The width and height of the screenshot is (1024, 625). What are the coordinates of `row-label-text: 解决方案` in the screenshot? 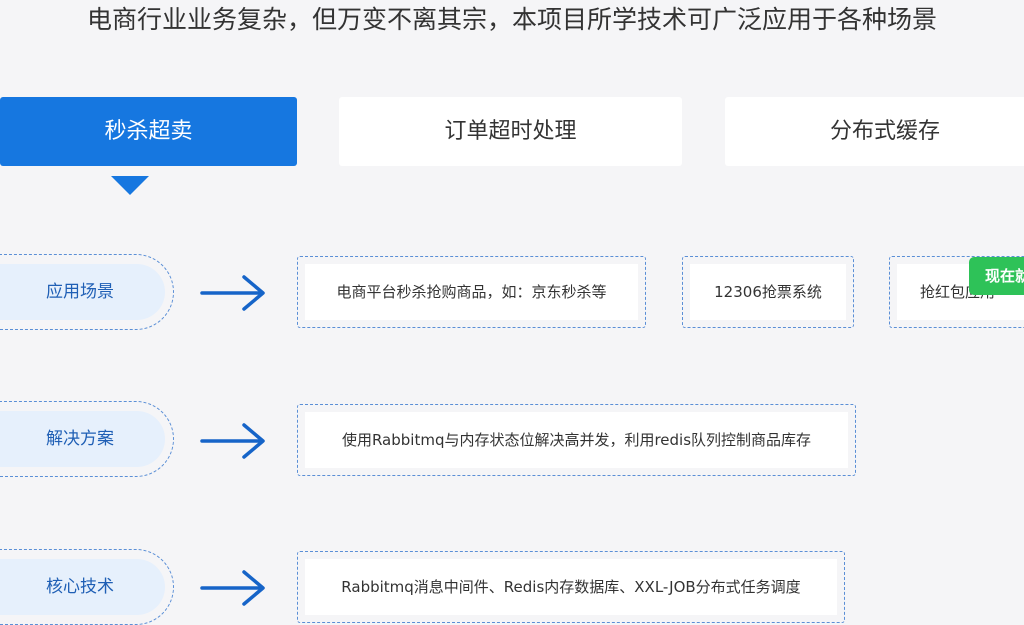 It's located at (82, 439).